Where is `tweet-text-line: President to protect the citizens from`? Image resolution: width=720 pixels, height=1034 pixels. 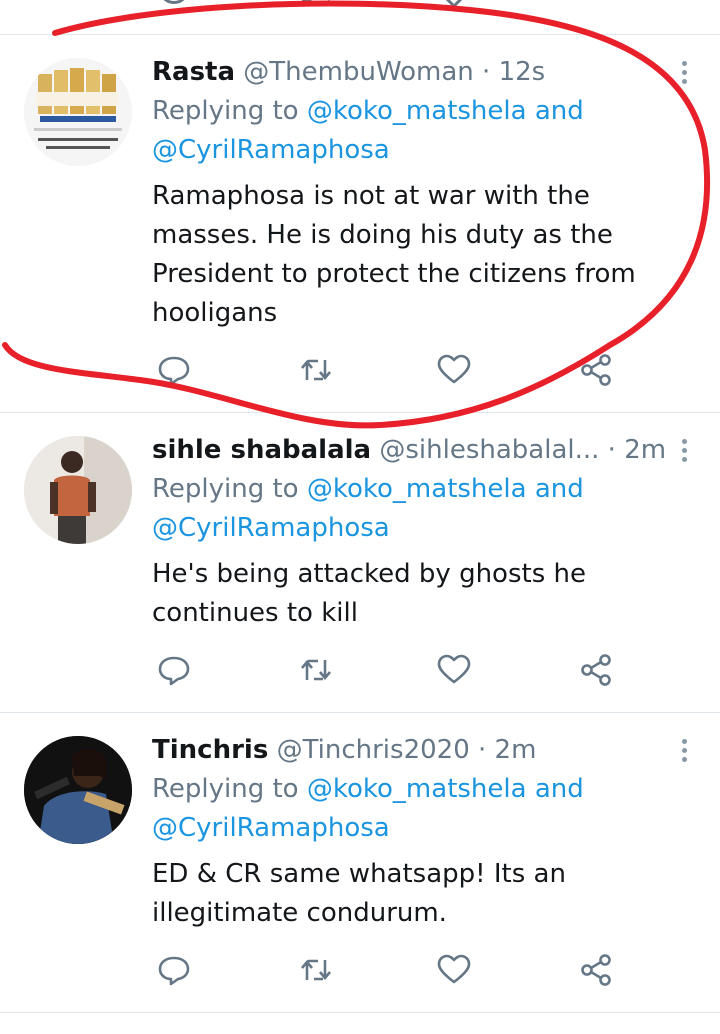 tweet-text-line: President to protect the citizens from is located at coordinates (394, 274).